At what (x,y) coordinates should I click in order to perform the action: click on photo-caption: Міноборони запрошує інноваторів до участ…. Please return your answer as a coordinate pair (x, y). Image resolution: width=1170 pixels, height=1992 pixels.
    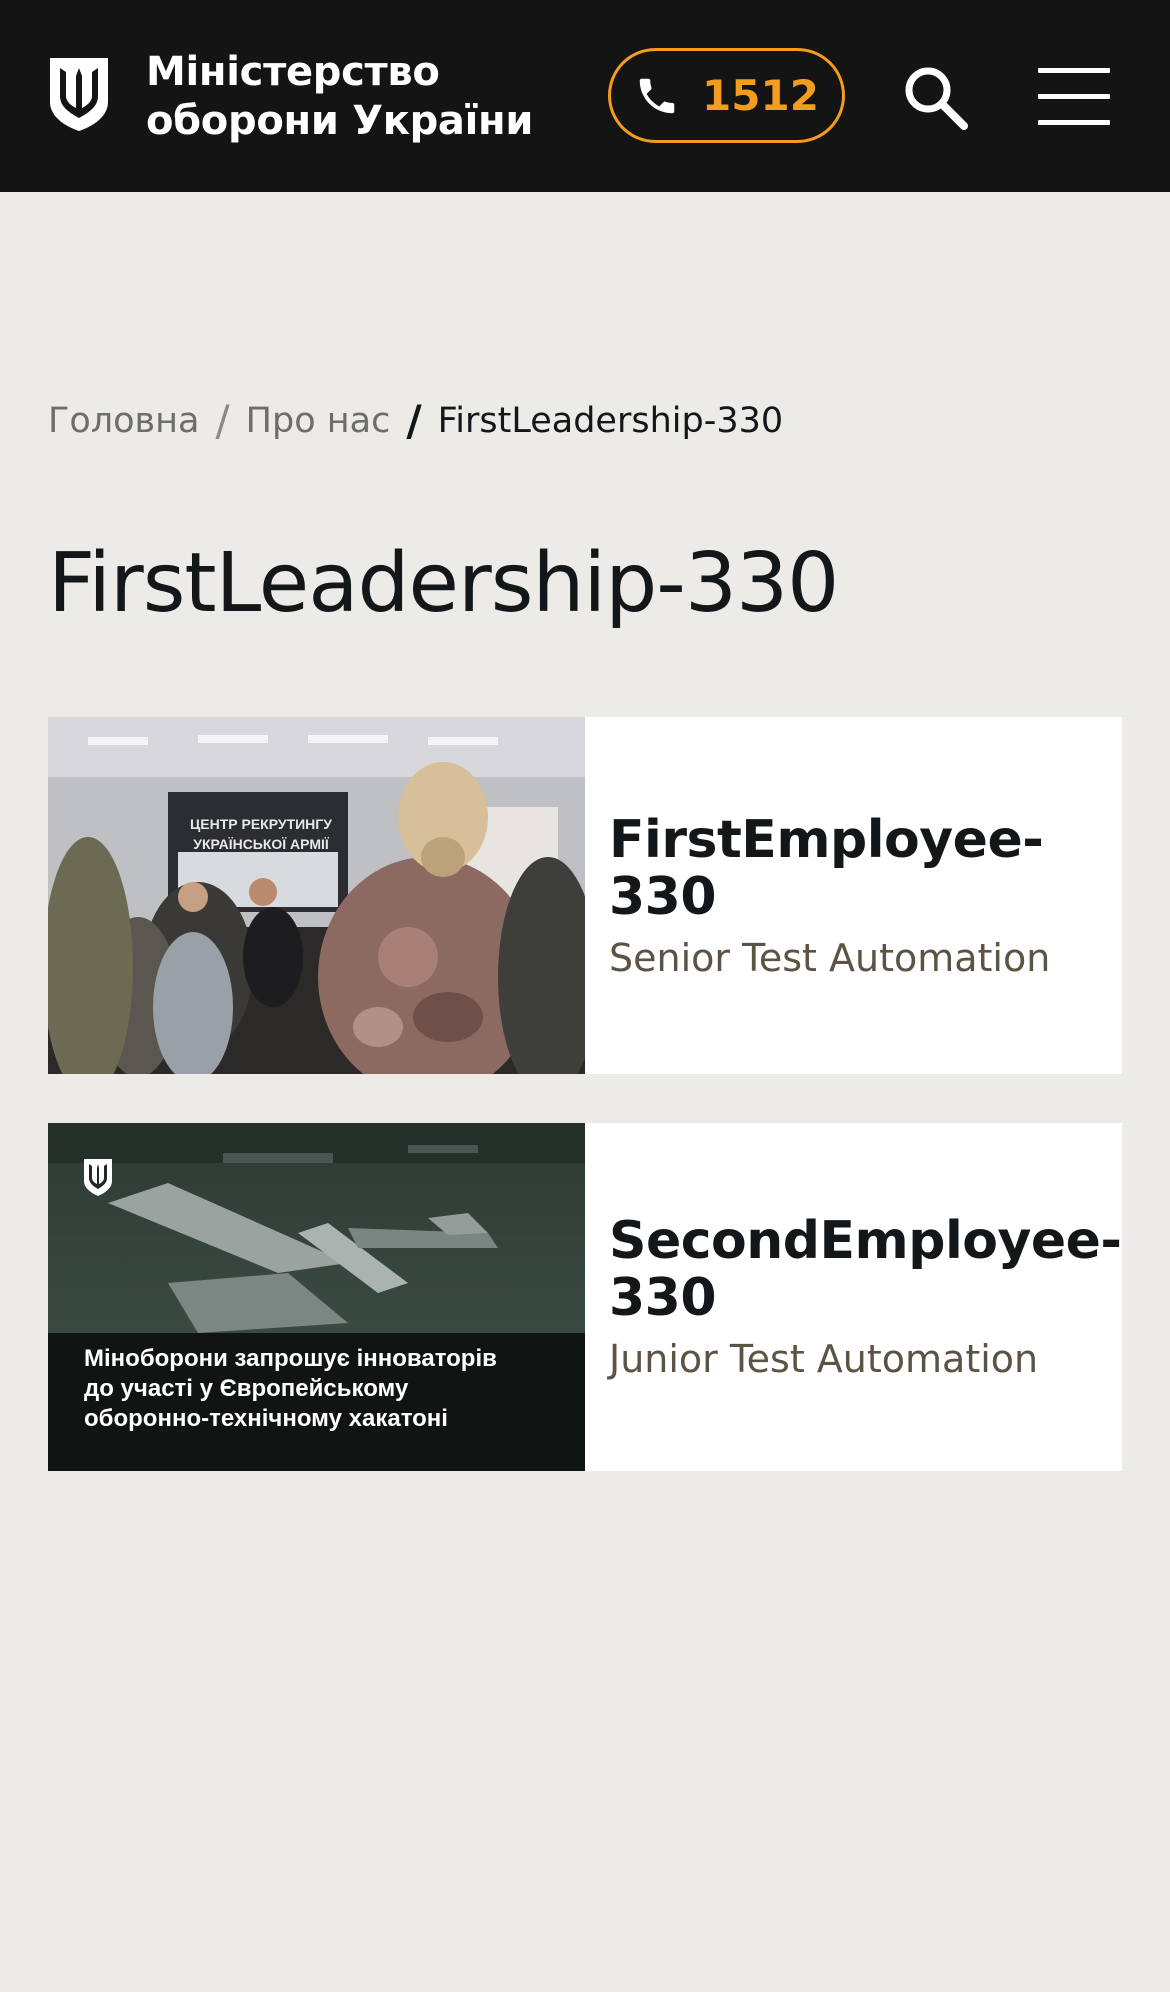
    Looking at the image, I should click on (290, 1389).